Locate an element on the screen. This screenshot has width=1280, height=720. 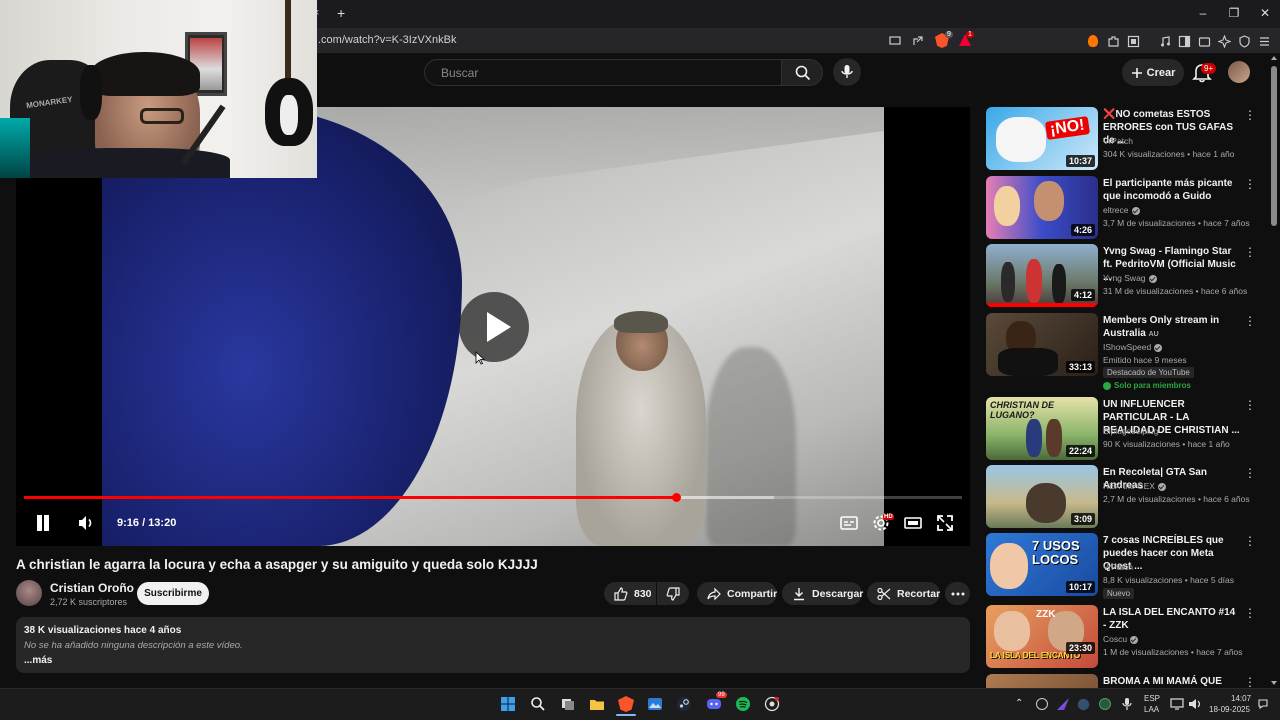
window-restore-button: ❐ is located at coordinates (1234, 13).